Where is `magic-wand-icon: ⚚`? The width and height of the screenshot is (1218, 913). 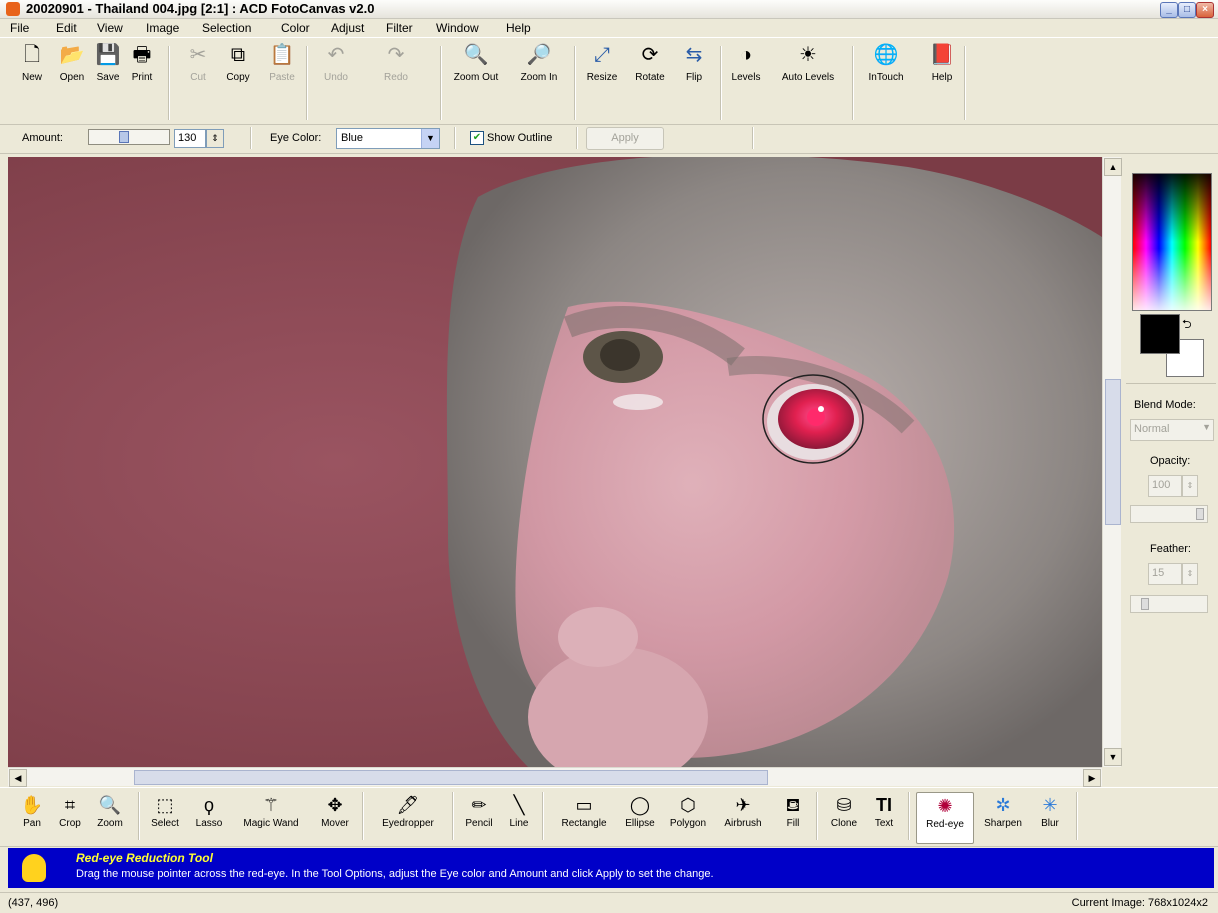
magic-wand-icon: ⚚ is located at coordinates (271, 805).